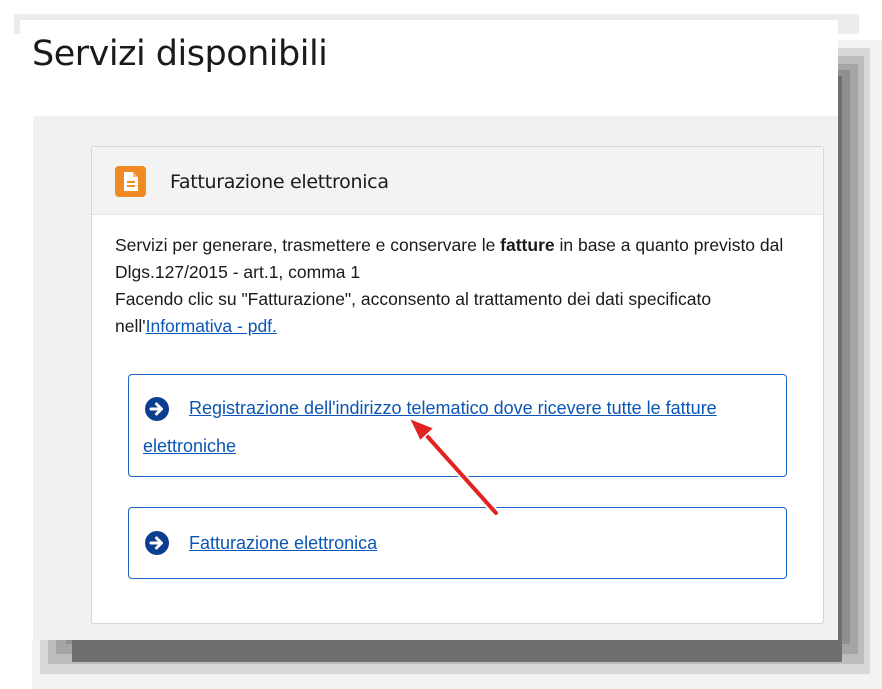 Image resolution: width=882 pixels, height=689 pixels. Describe the element at coordinates (180, 54) in the screenshot. I see `page-title: Servizi disponibili` at that location.